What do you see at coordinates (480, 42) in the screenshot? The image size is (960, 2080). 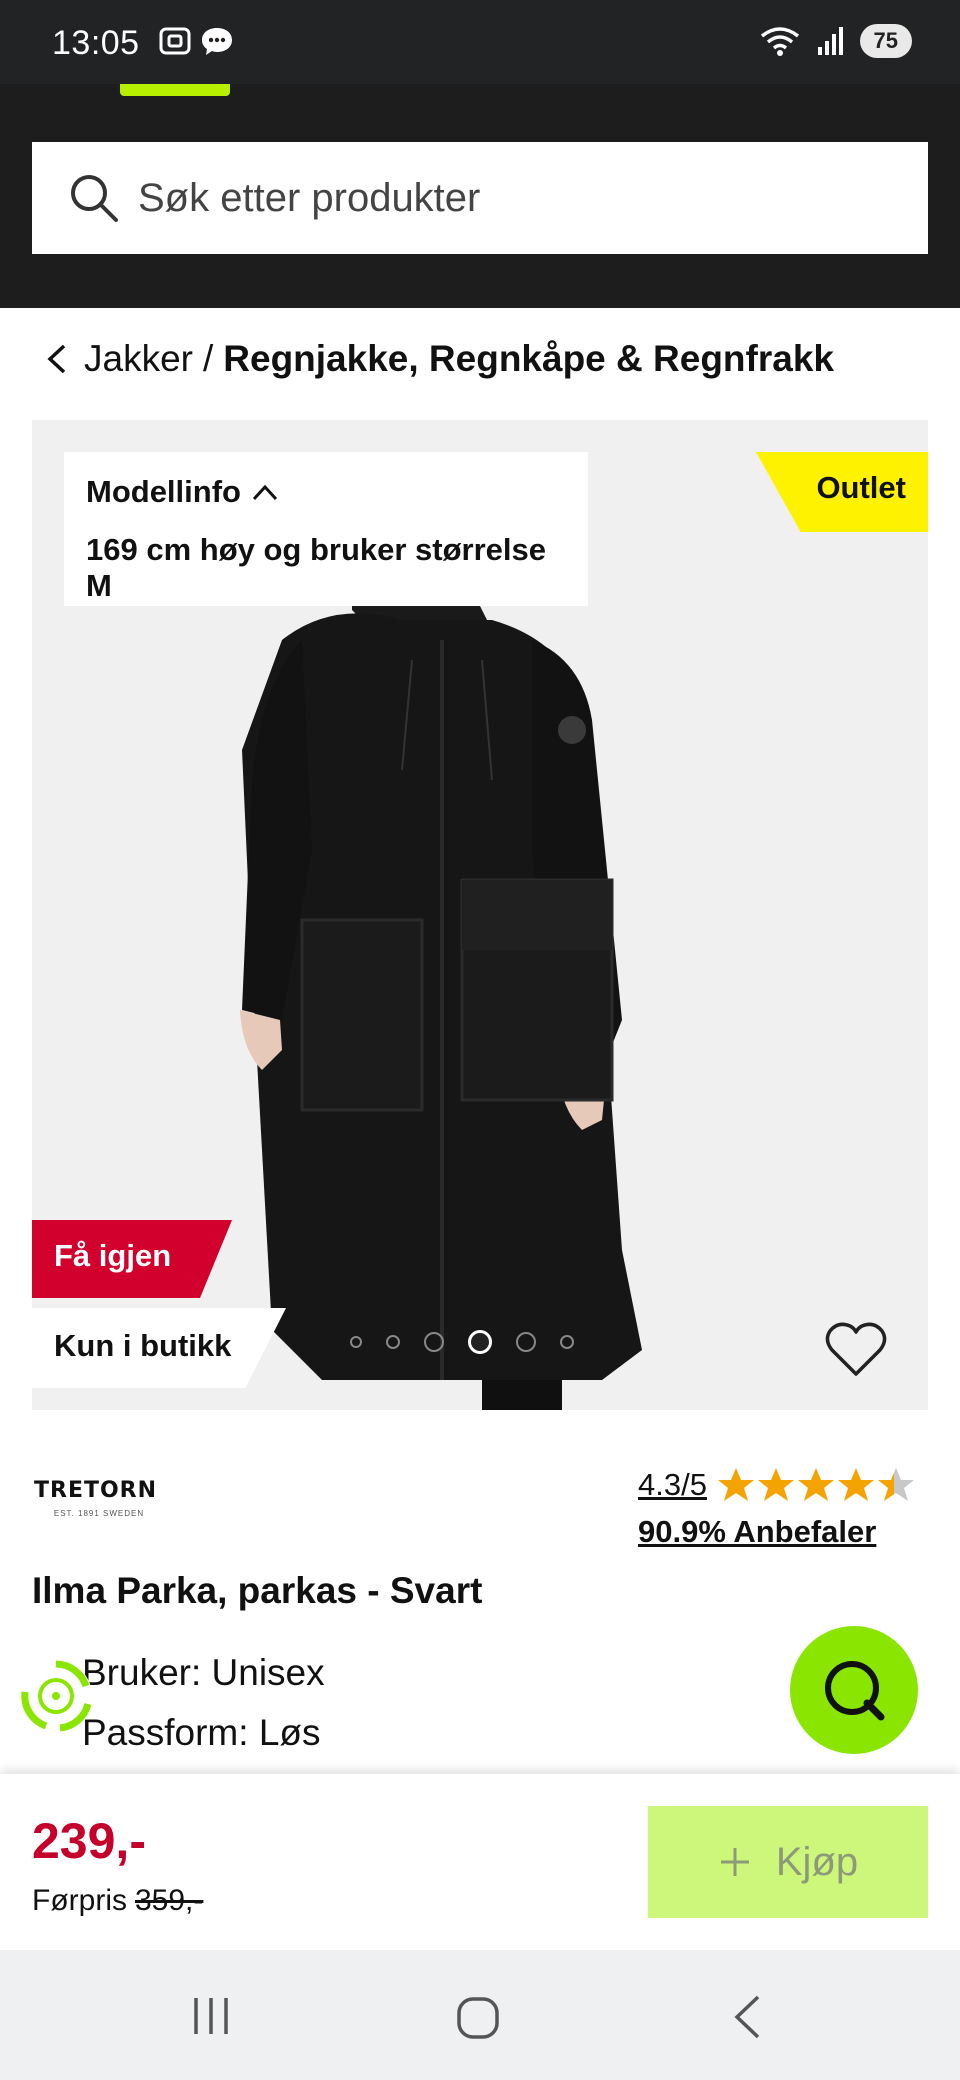 I see `status-bar: 13:05 75` at bounding box center [480, 42].